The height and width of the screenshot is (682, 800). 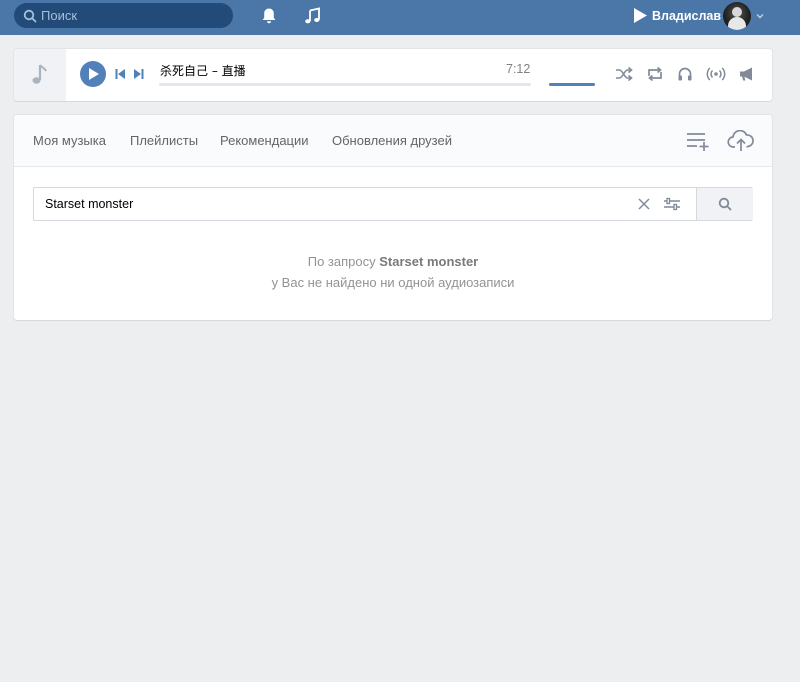 I want to click on audio-search-input, so click(x=335, y=204).